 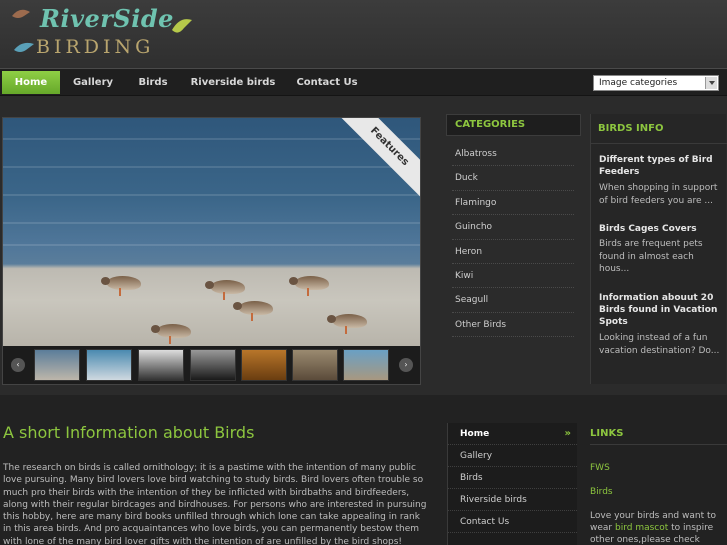 What do you see at coordinates (512, 434) in the screenshot?
I see `footer-nav-home: Home »` at bounding box center [512, 434].